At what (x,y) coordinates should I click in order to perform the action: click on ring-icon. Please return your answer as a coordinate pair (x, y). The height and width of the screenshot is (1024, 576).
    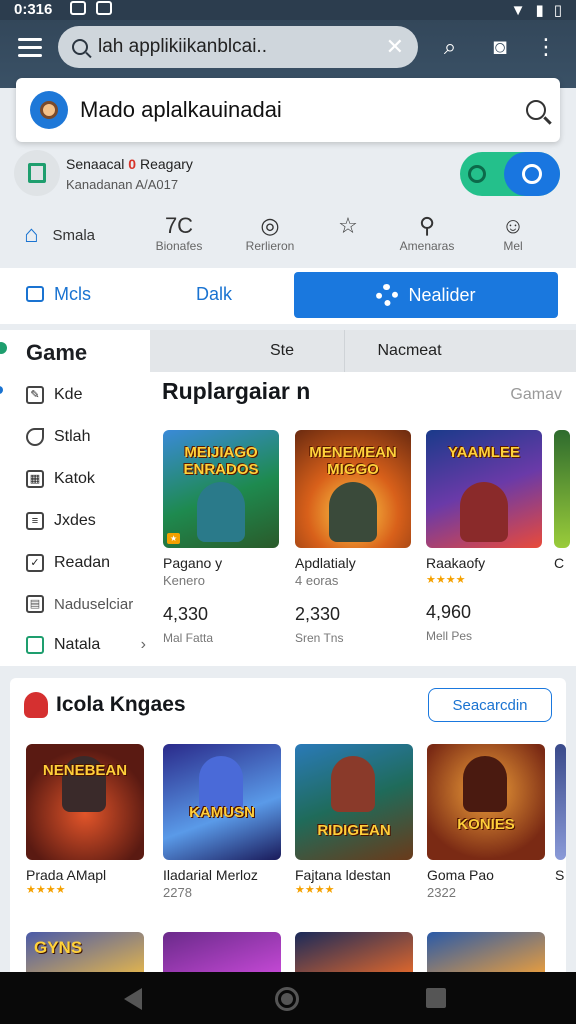
    Looking at the image, I should click on (477, 174).